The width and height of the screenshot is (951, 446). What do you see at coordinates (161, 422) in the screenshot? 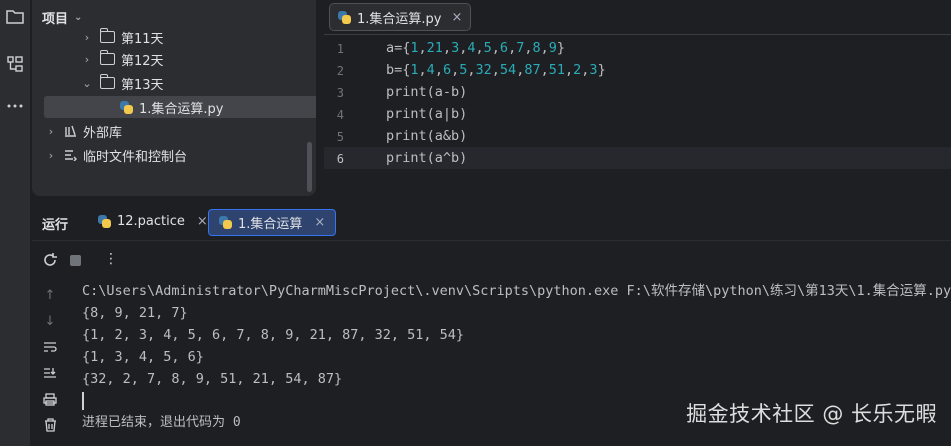
I see `console-exit-message: 进程已结束，退出代码为 0` at bounding box center [161, 422].